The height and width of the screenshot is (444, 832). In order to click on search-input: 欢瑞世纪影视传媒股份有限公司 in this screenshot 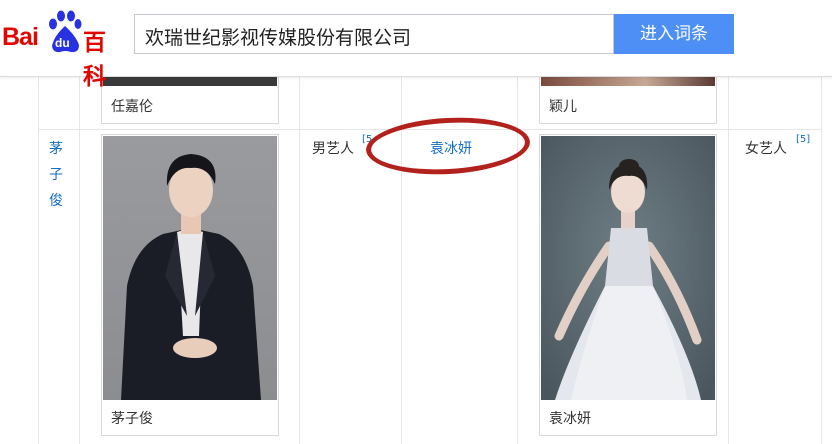, I will do `click(374, 34)`.